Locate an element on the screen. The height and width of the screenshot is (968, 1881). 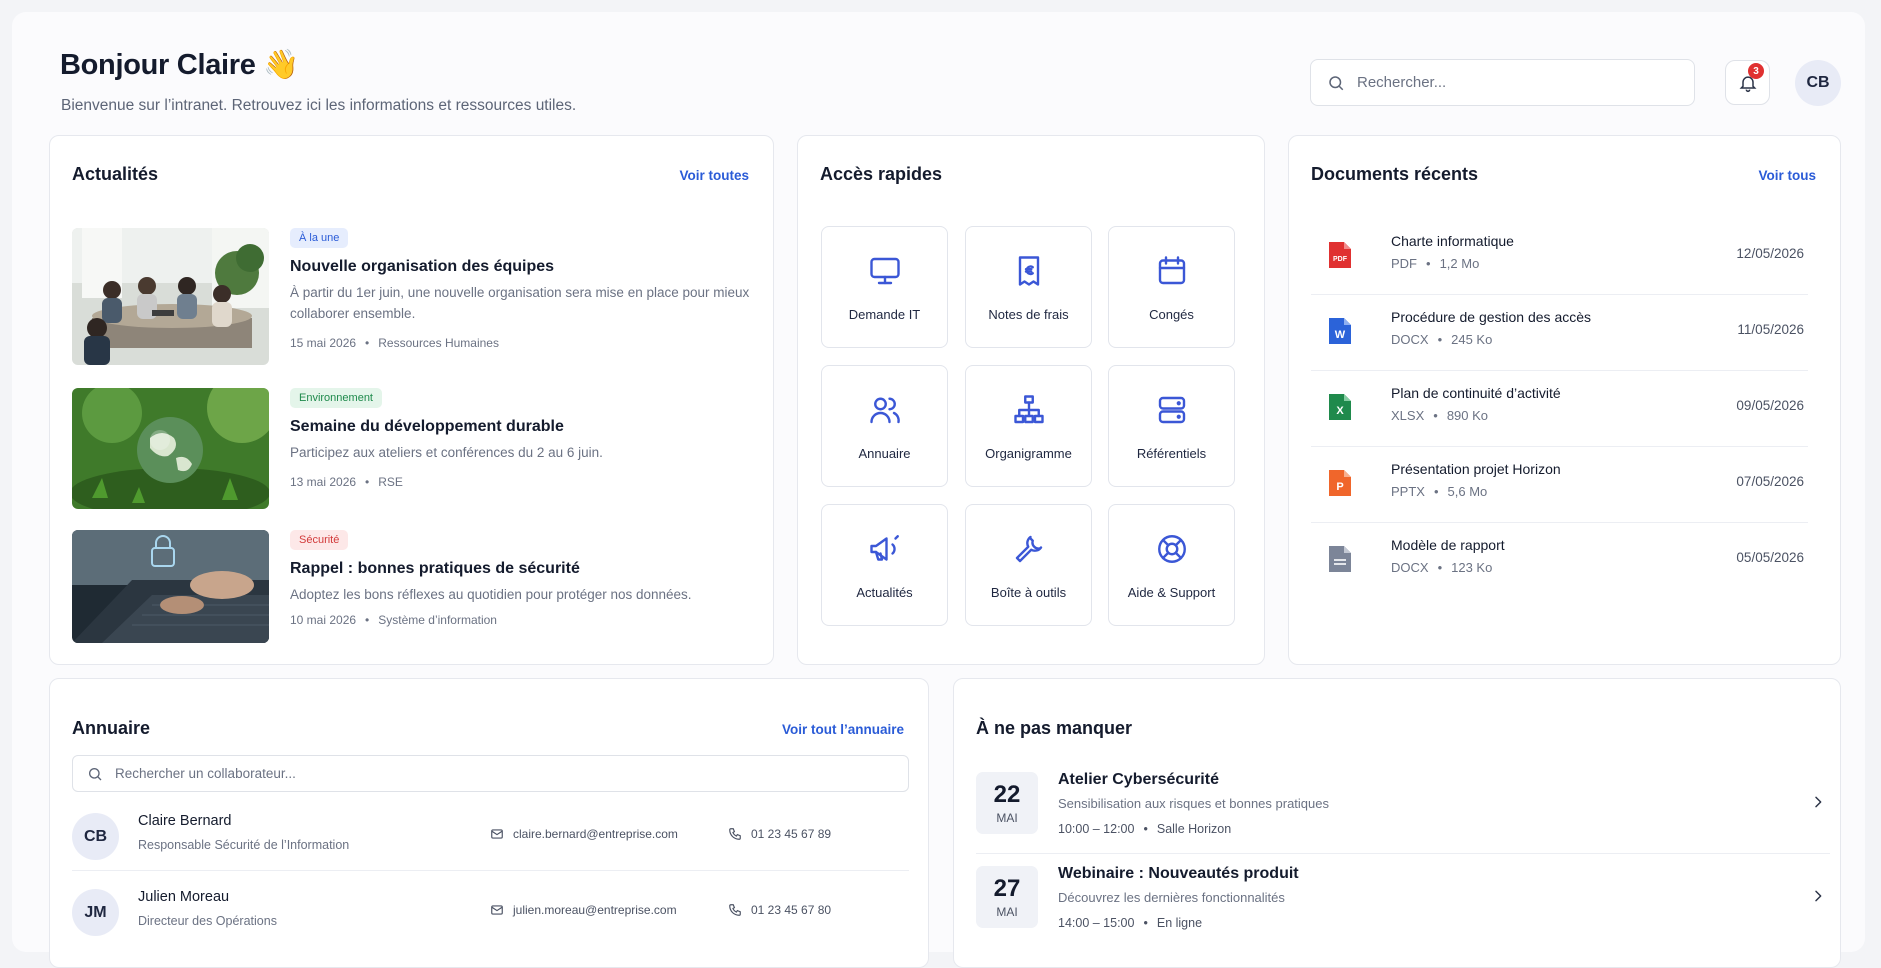
svg-text: X is located at coordinates (1340, 411).